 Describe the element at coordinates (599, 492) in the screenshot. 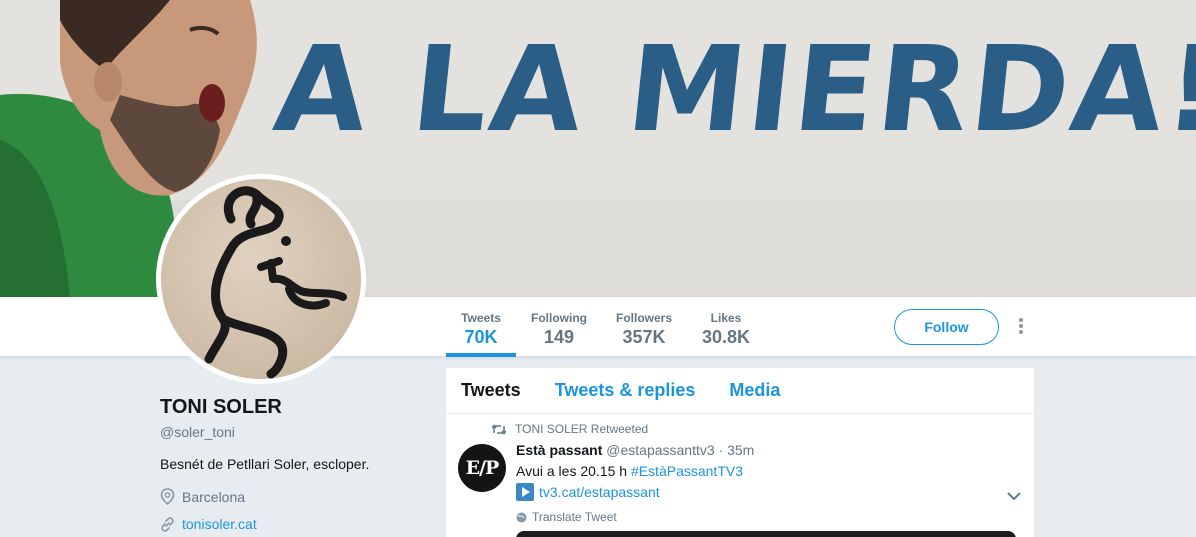

I see `tweet-link-text: tv3.cat/estapassant` at that location.